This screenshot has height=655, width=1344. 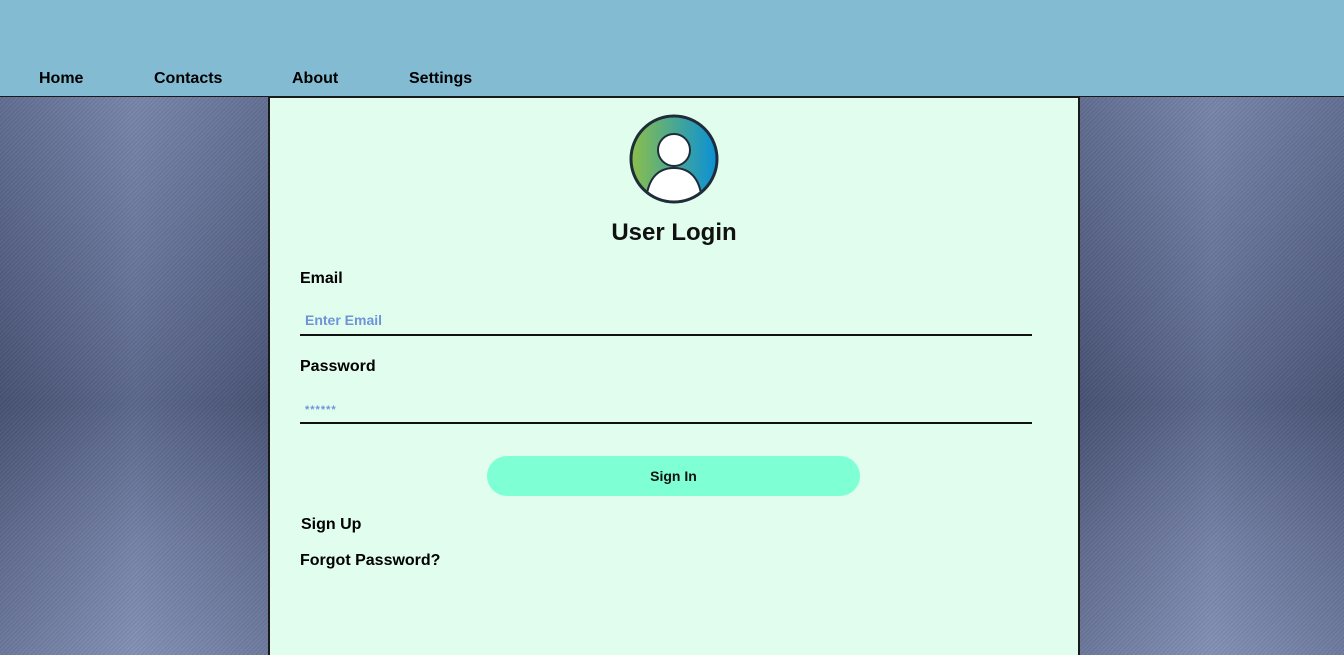 What do you see at coordinates (672, 48) in the screenshot?
I see `top-navigation-bar: Home Contacts About Settings` at bounding box center [672, 48].